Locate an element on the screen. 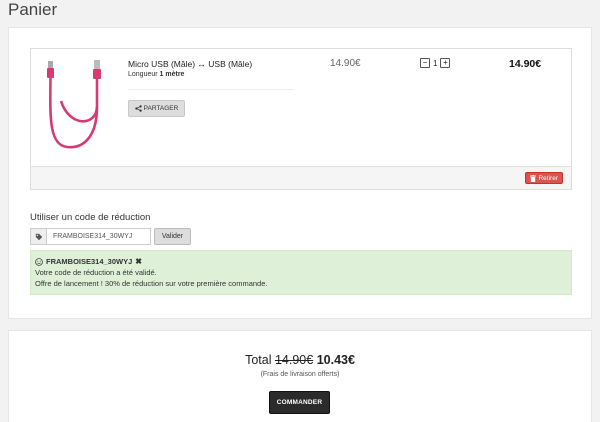  cable-loop is located at coordinates (73, 113).